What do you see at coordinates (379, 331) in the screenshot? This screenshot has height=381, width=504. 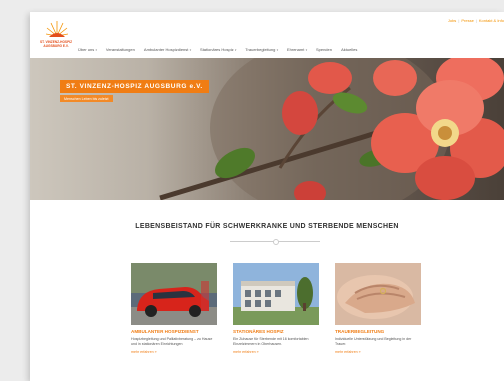 I see `card-title: TRAUERBEGLEITUNG` at bounding box center [379, 331].